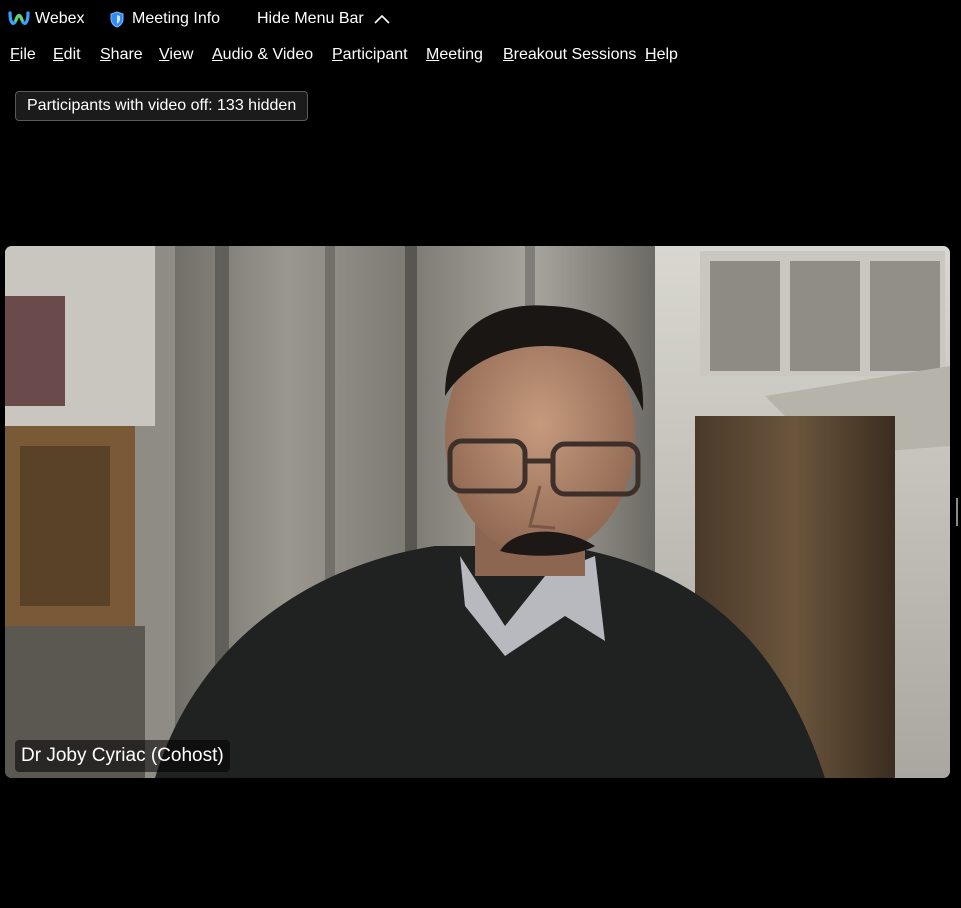 The width and height of the screenshot is (961, 908). What do you see at coordinates (121, 55) in the screenshot?
I see `menu-share: Share` at bounding box center [121, 55].